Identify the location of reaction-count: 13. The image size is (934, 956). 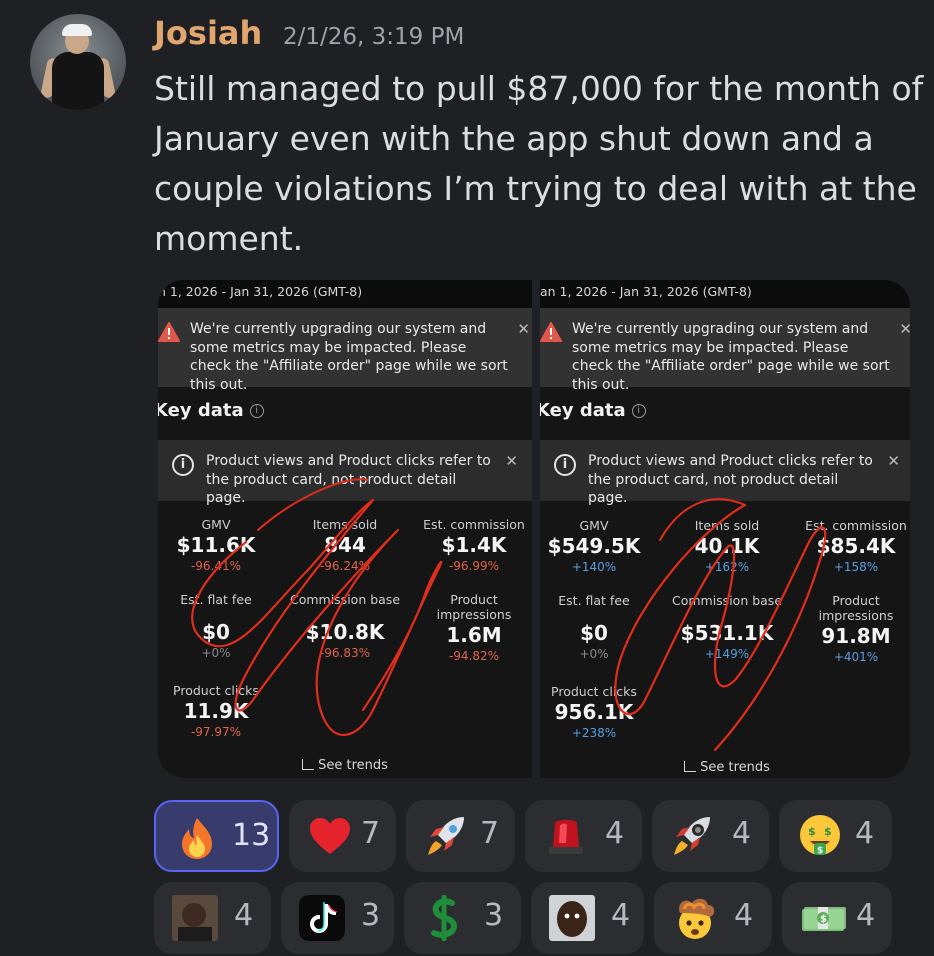
(251, 835).